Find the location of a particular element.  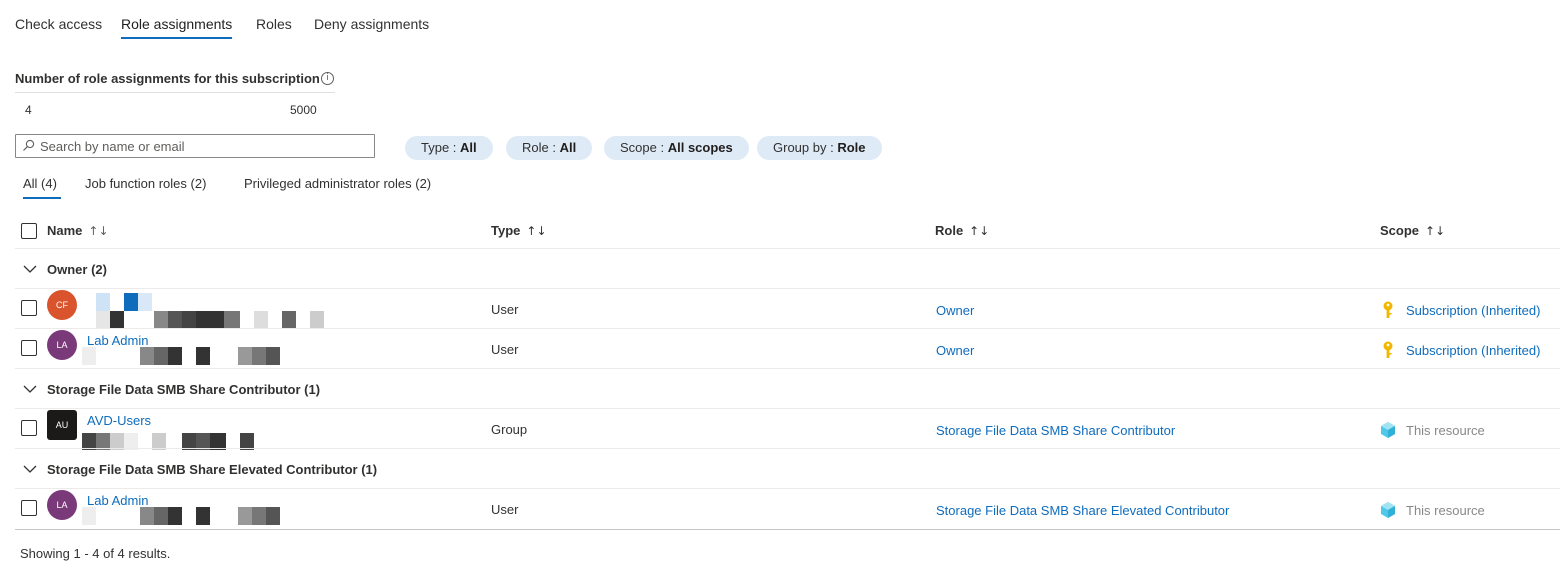

column-header-name: Name ↑↓ is located at coordinates (78, 230).